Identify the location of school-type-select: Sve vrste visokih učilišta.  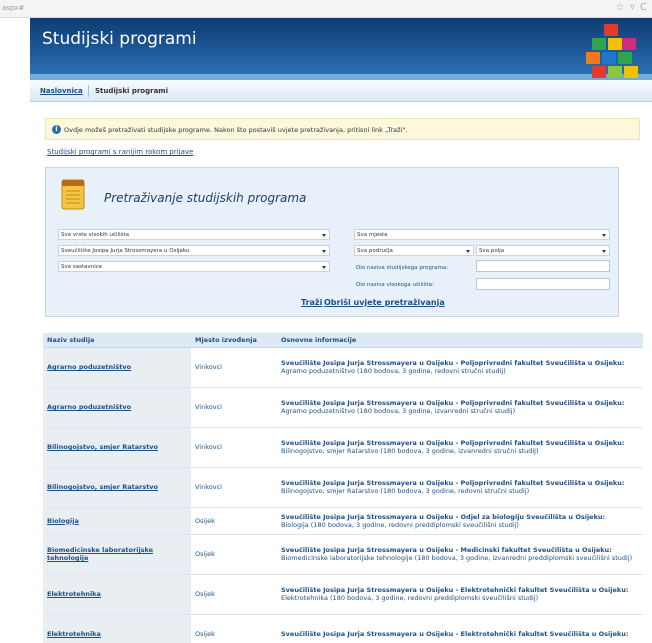
(194, 234).